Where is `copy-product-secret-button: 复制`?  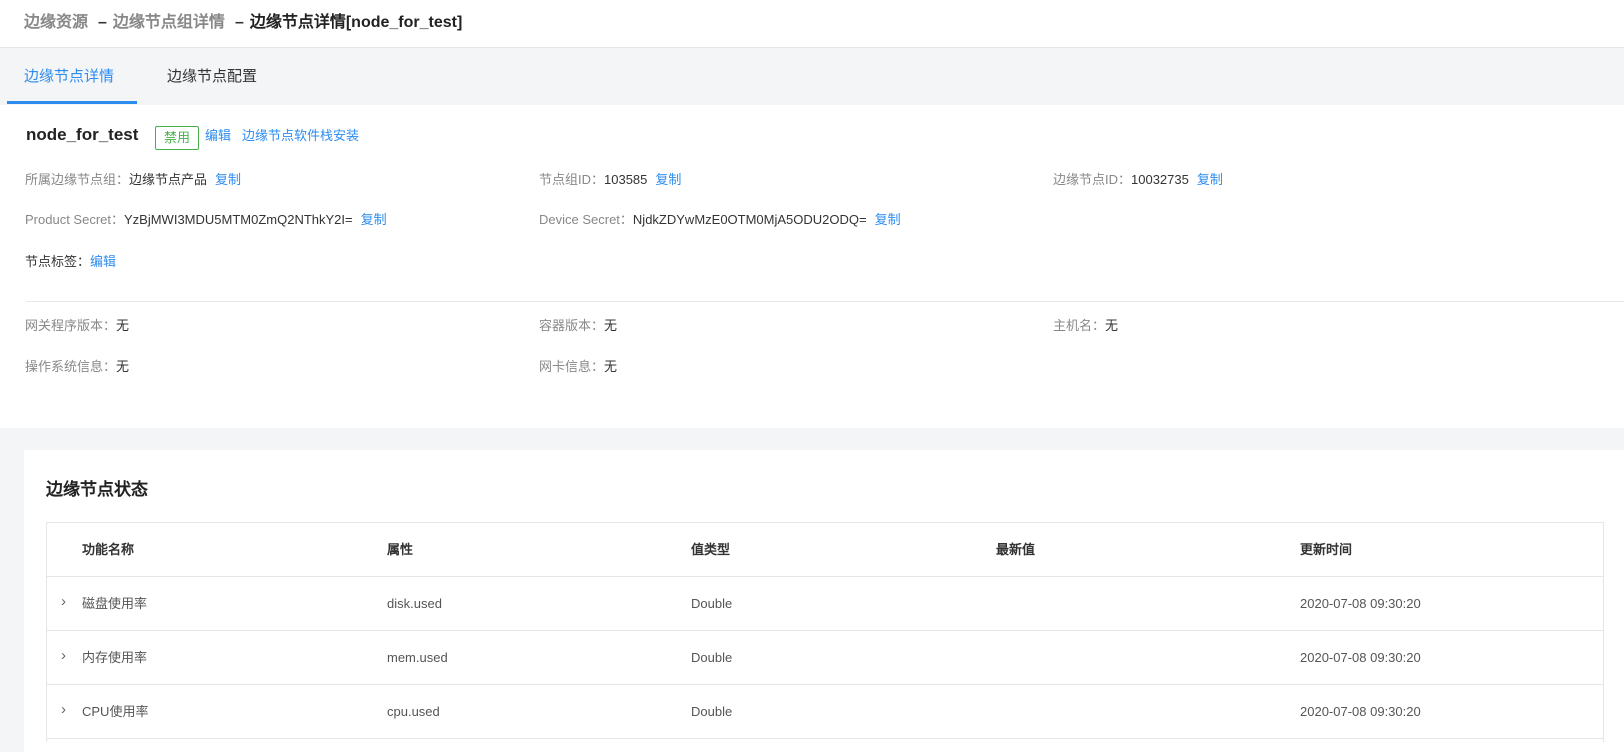
copy-product-secret-button: 复制 is located at coordinates (374, 219).